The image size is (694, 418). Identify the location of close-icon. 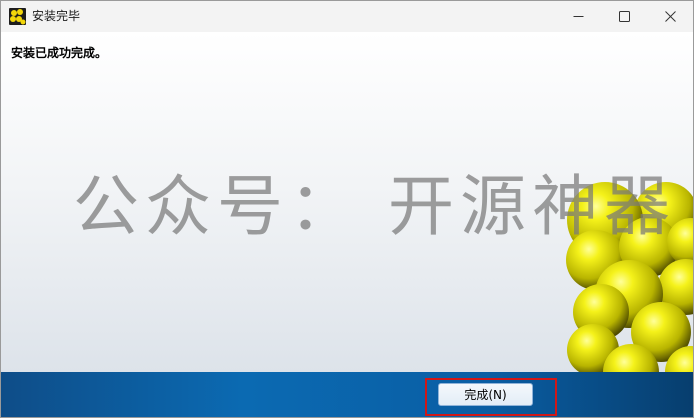
(670, 16).